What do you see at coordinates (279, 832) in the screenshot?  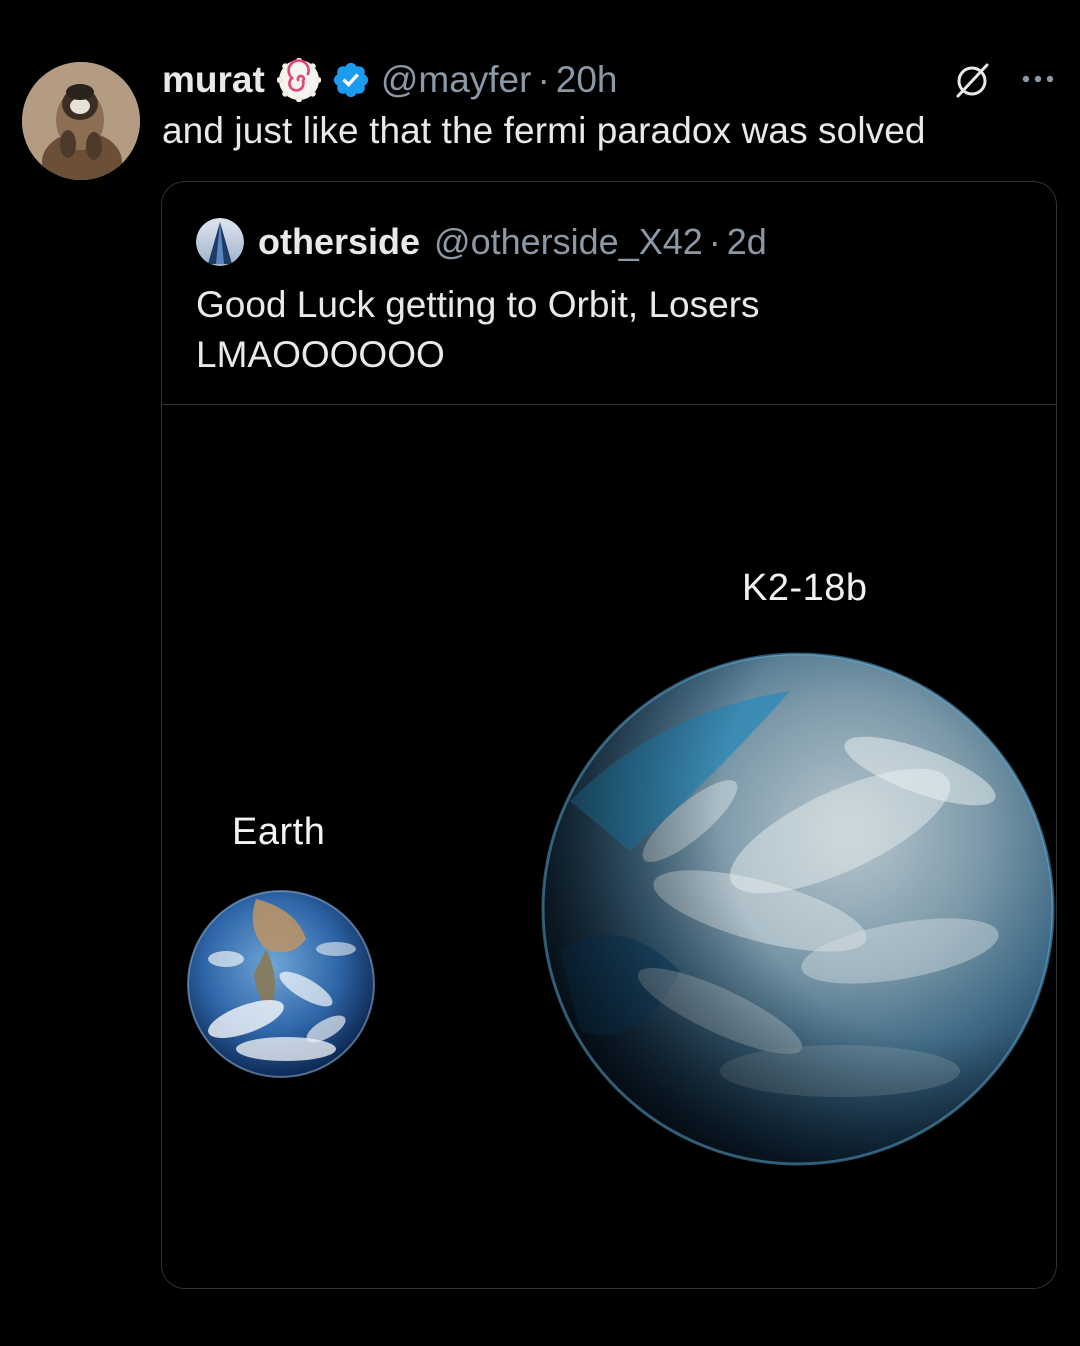 I see `earth-label: Earth` at bounding box center [279, 832].